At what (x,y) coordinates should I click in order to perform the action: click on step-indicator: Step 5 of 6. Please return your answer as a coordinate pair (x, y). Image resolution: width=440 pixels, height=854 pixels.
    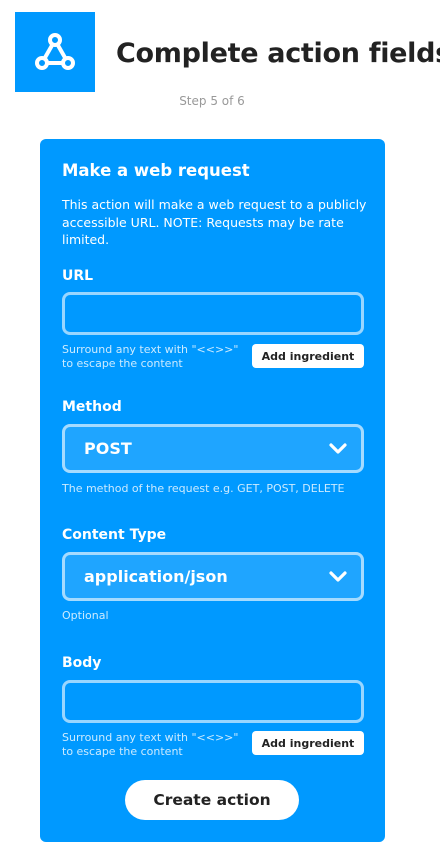
    Looking at the image, I should click on (212, 101).